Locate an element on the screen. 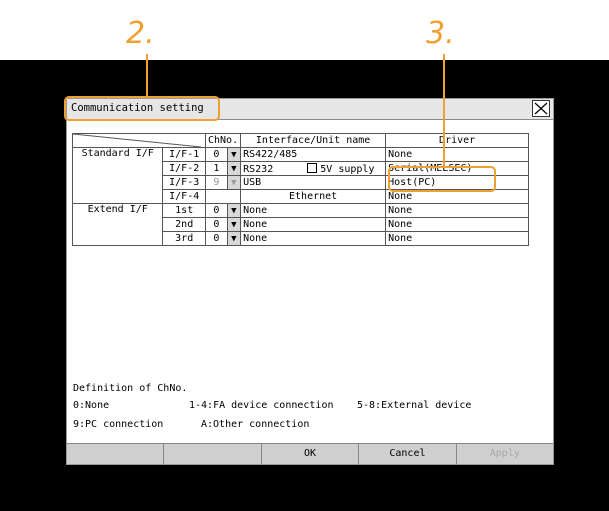 The height and width of the screenshot is (511, 609). legend-fa-device: 1-4:FA device connection is located at coordinates (261, 405).